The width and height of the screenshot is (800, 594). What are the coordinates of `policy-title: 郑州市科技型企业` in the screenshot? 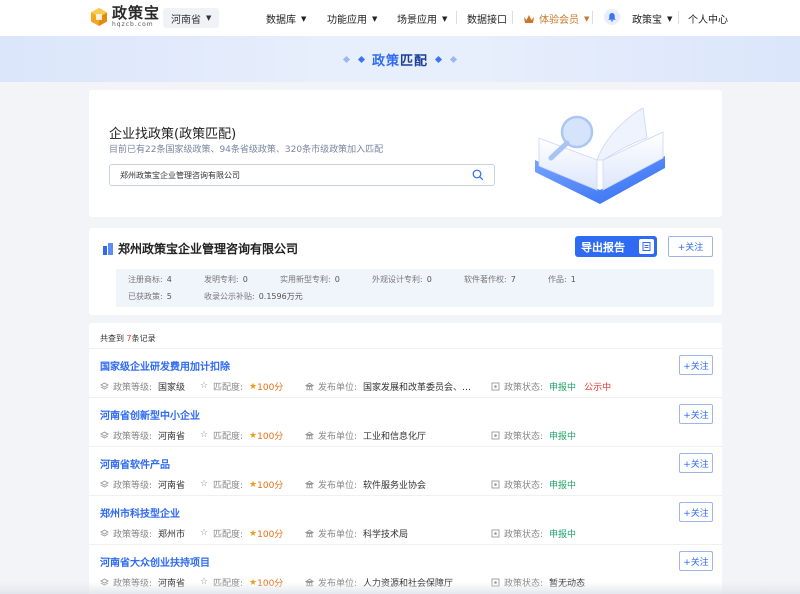 It's located at (140, 512).